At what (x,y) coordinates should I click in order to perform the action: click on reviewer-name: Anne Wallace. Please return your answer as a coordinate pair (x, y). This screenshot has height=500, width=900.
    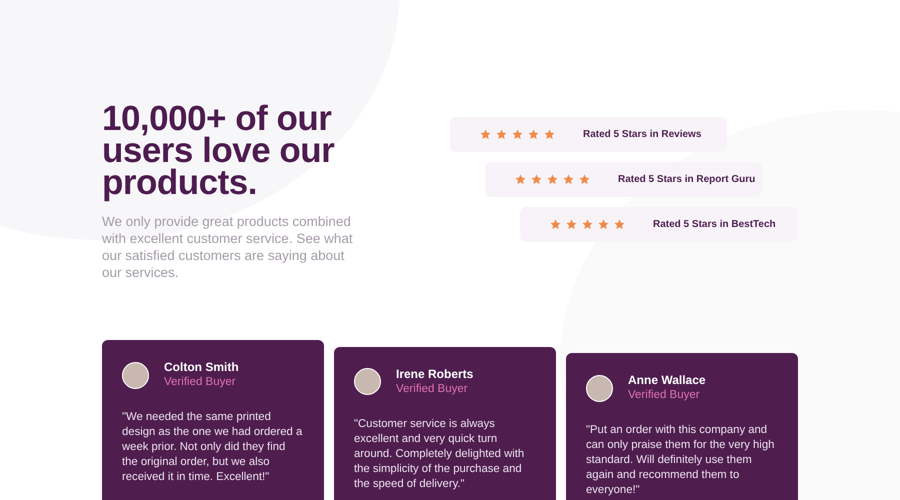
    Looking at the image, I should click on (667, 380).